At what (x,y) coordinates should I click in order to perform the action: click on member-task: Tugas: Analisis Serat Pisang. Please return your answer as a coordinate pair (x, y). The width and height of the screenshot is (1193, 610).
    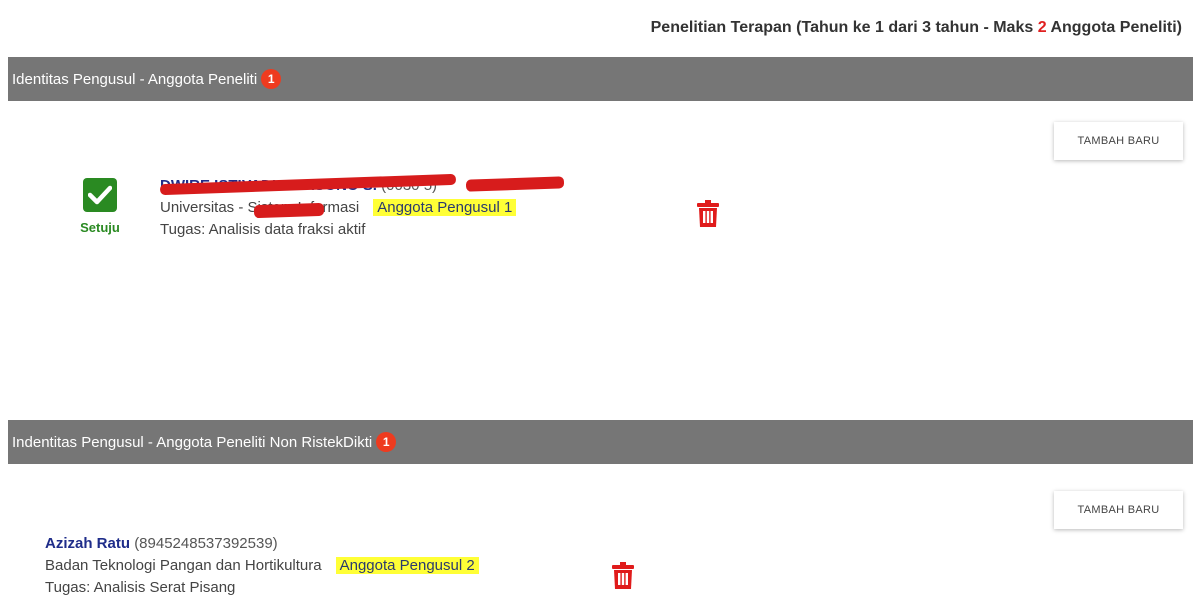
    Looking at the image, I should click on (140, 587).